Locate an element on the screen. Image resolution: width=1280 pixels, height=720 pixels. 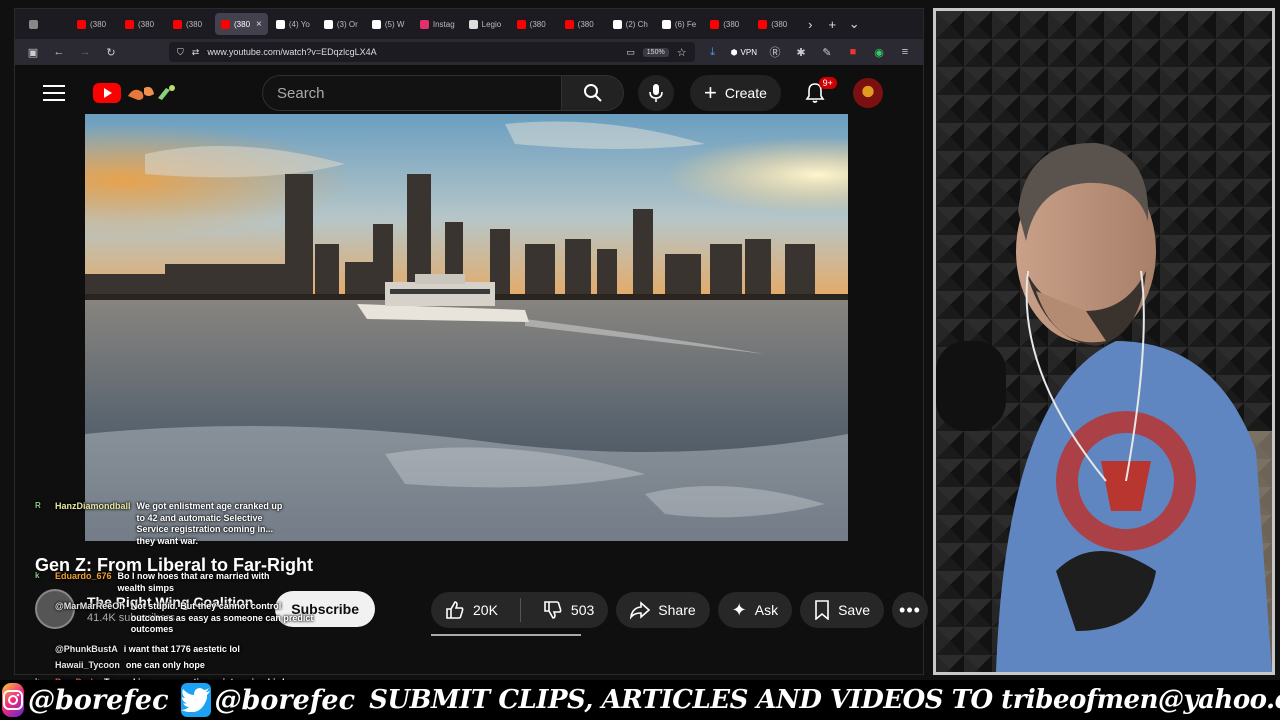
guide-menu-icon is located at coordinates (54, 93).